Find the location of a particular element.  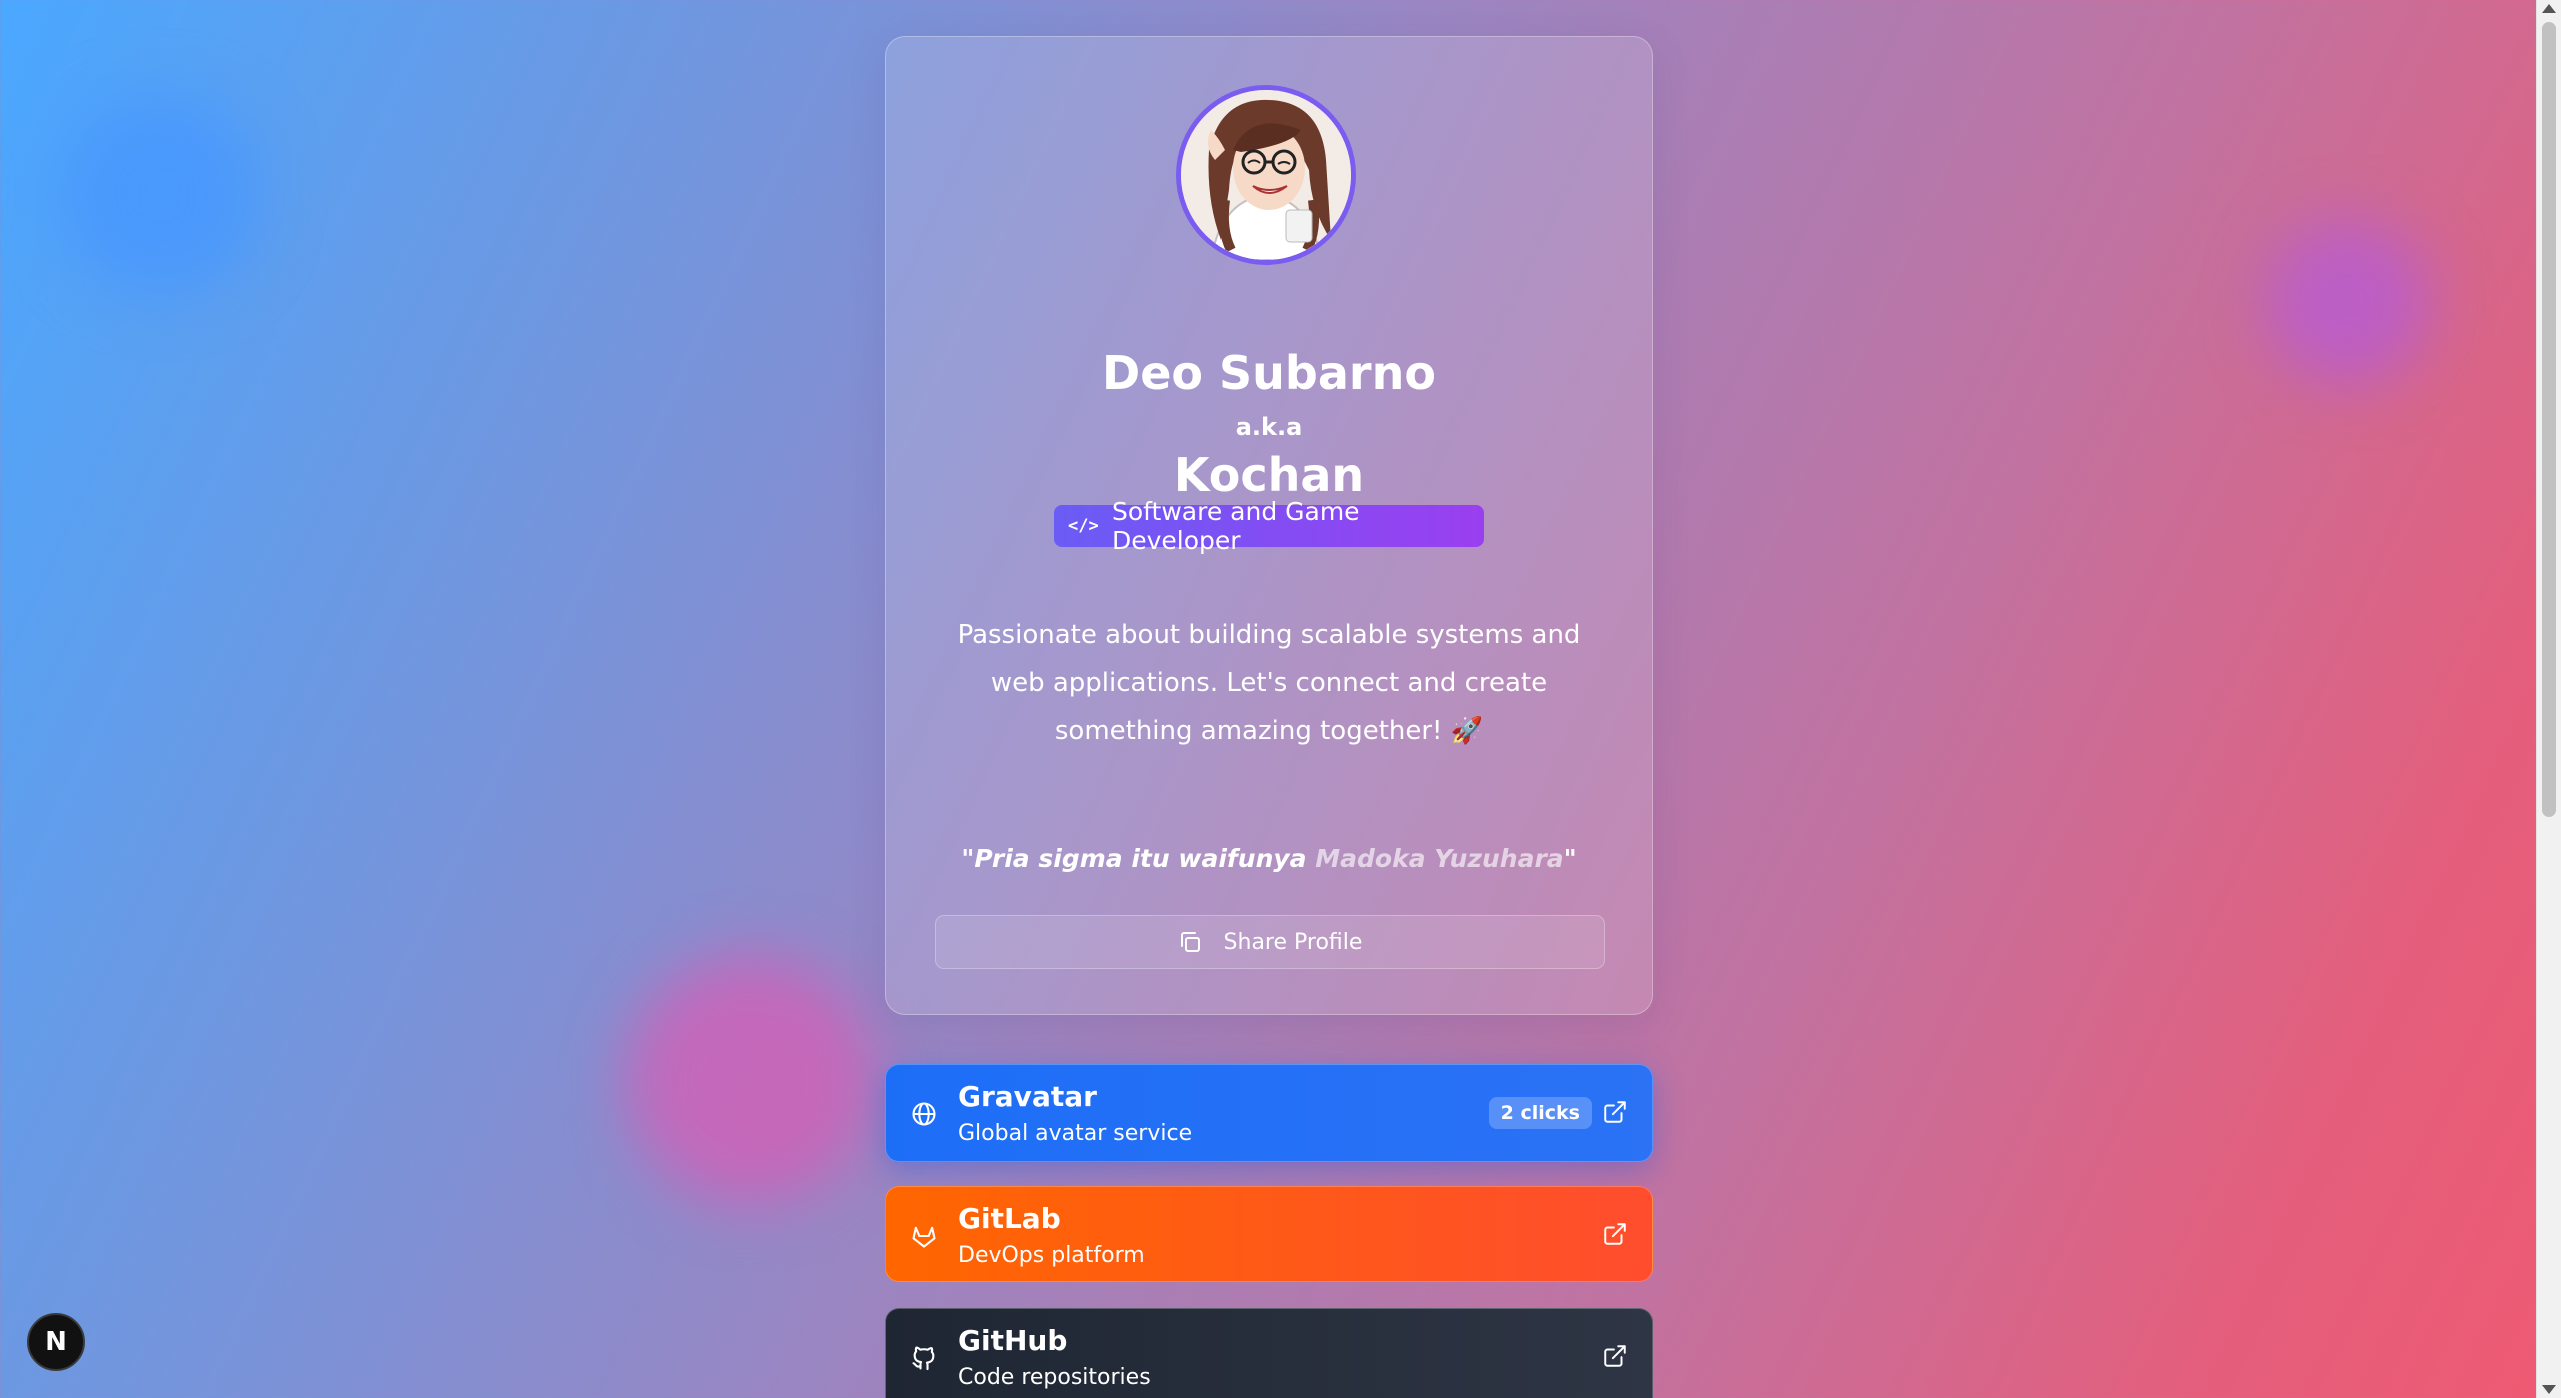

scroll-up-arrow-icon is located at coordinates (2549, 8).